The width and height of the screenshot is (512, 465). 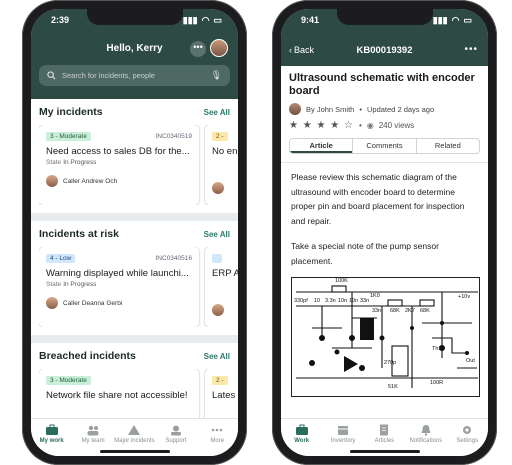 I want to click on incident-card: 2 - No en, so click(x=221, y=165).